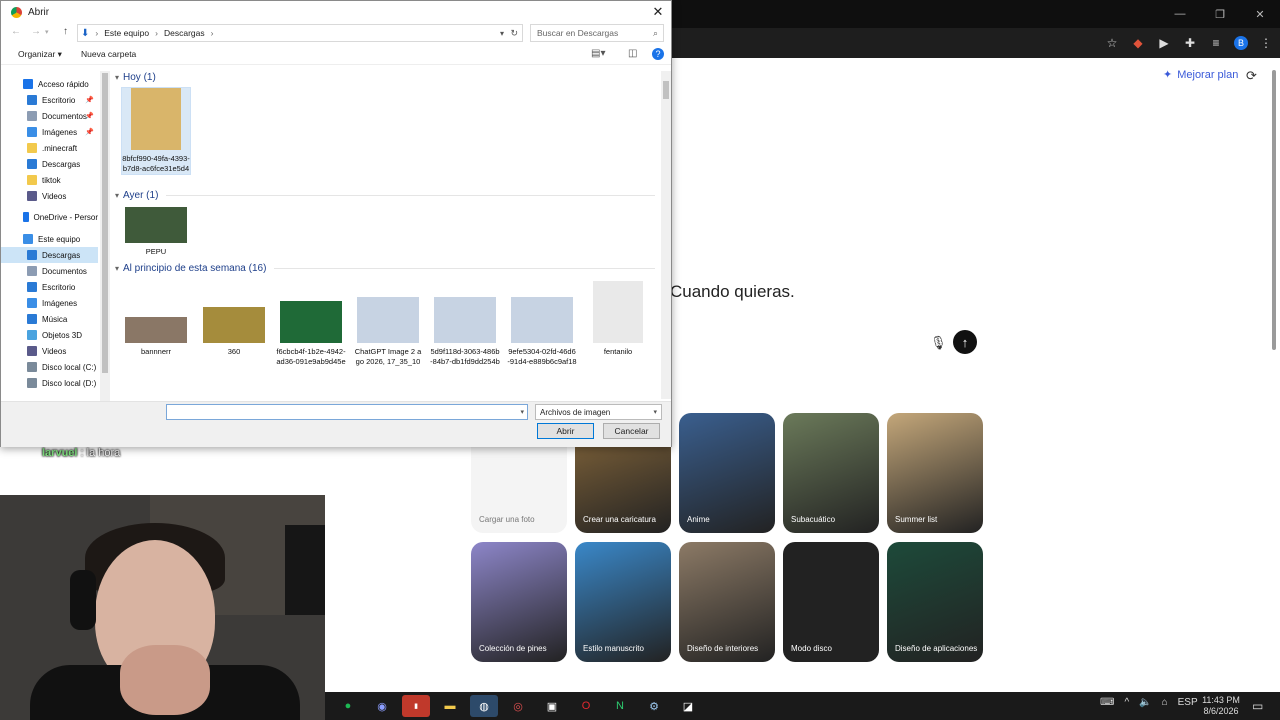 The width and height of the screenshot is (1280, 720). Describe the element at coordinates (49, 239) in the screenshot. I see `nav-item: Este equipo` at that location.